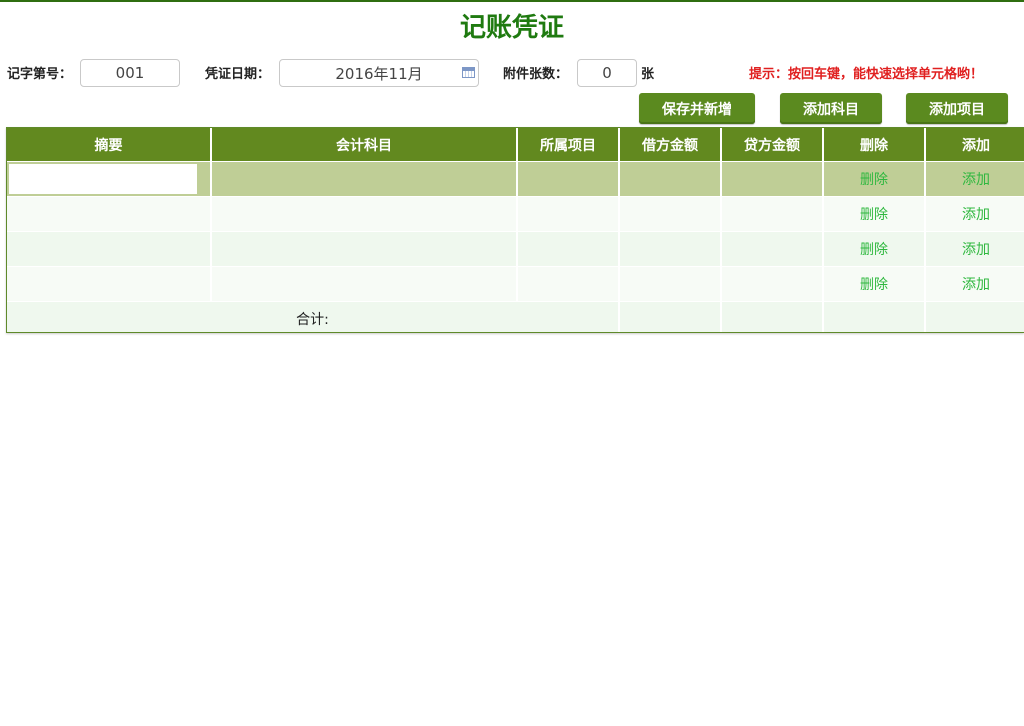 This screenshot has height=726, width=1024. I want to click on column-header-project: 所属项目, so click(568, 145).